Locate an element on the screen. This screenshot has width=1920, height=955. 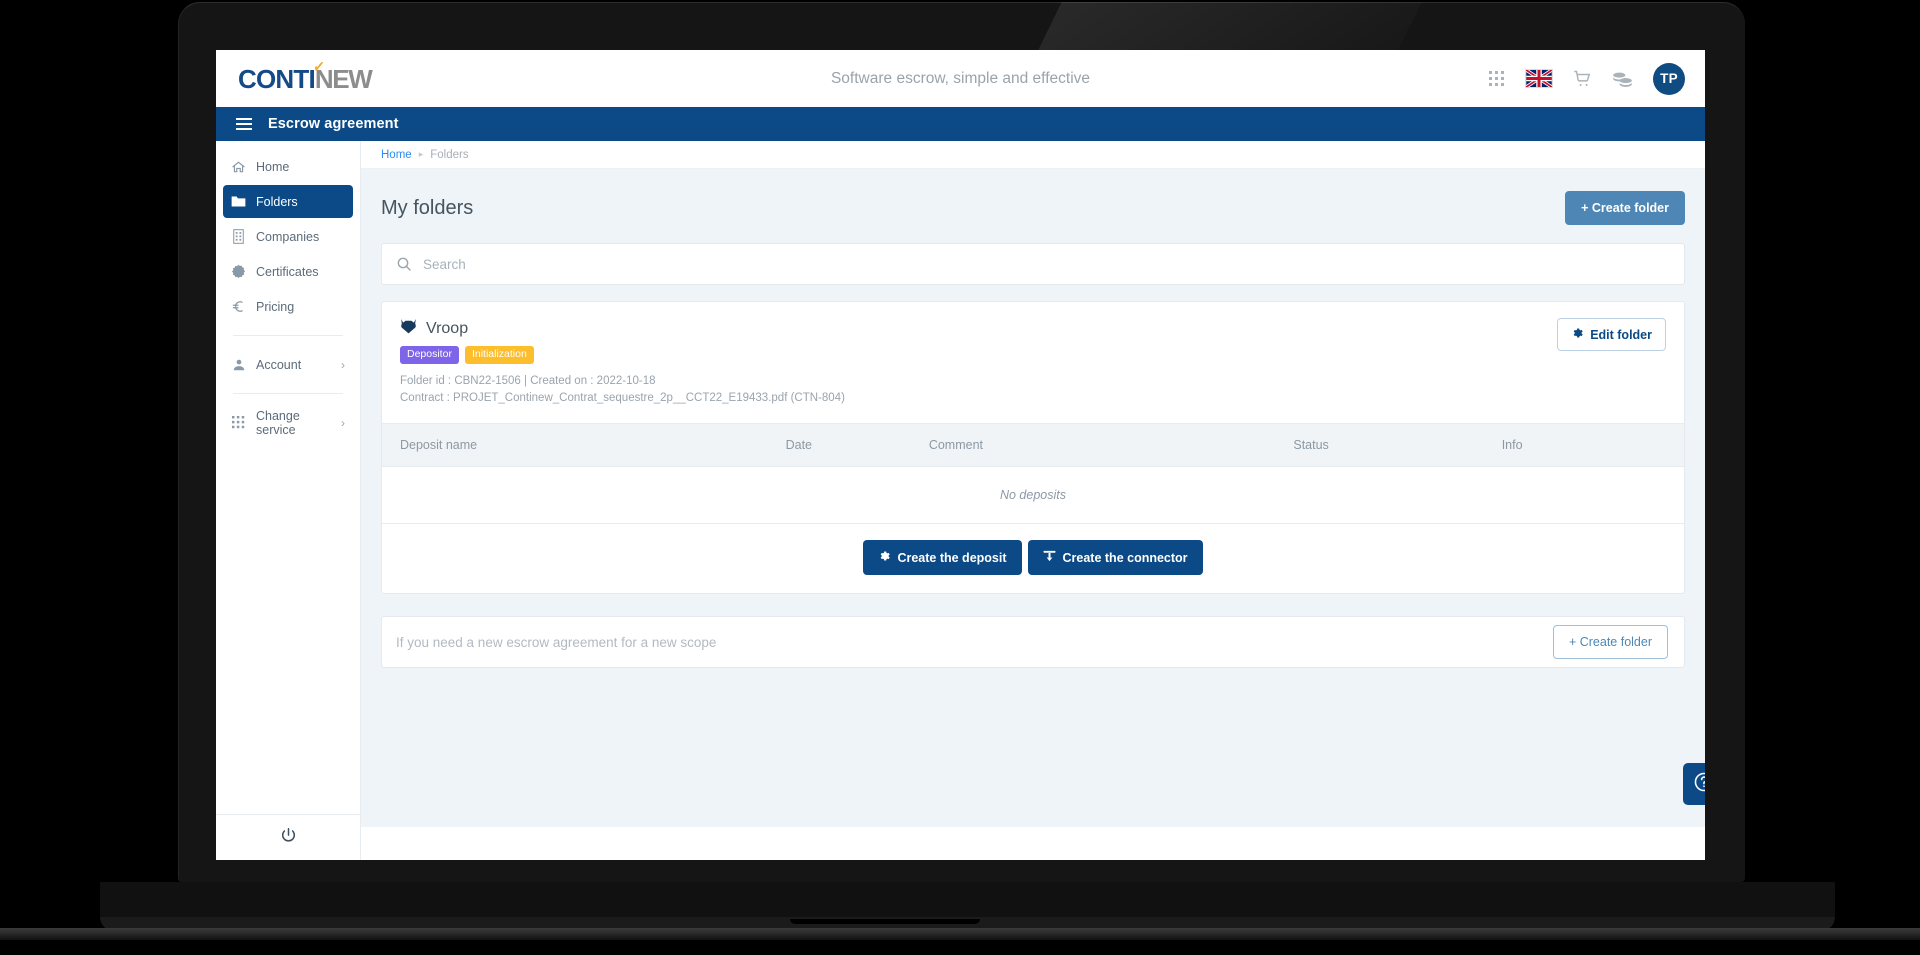
sidebar-item-folders: Folders is located at coordinates (288, 201).